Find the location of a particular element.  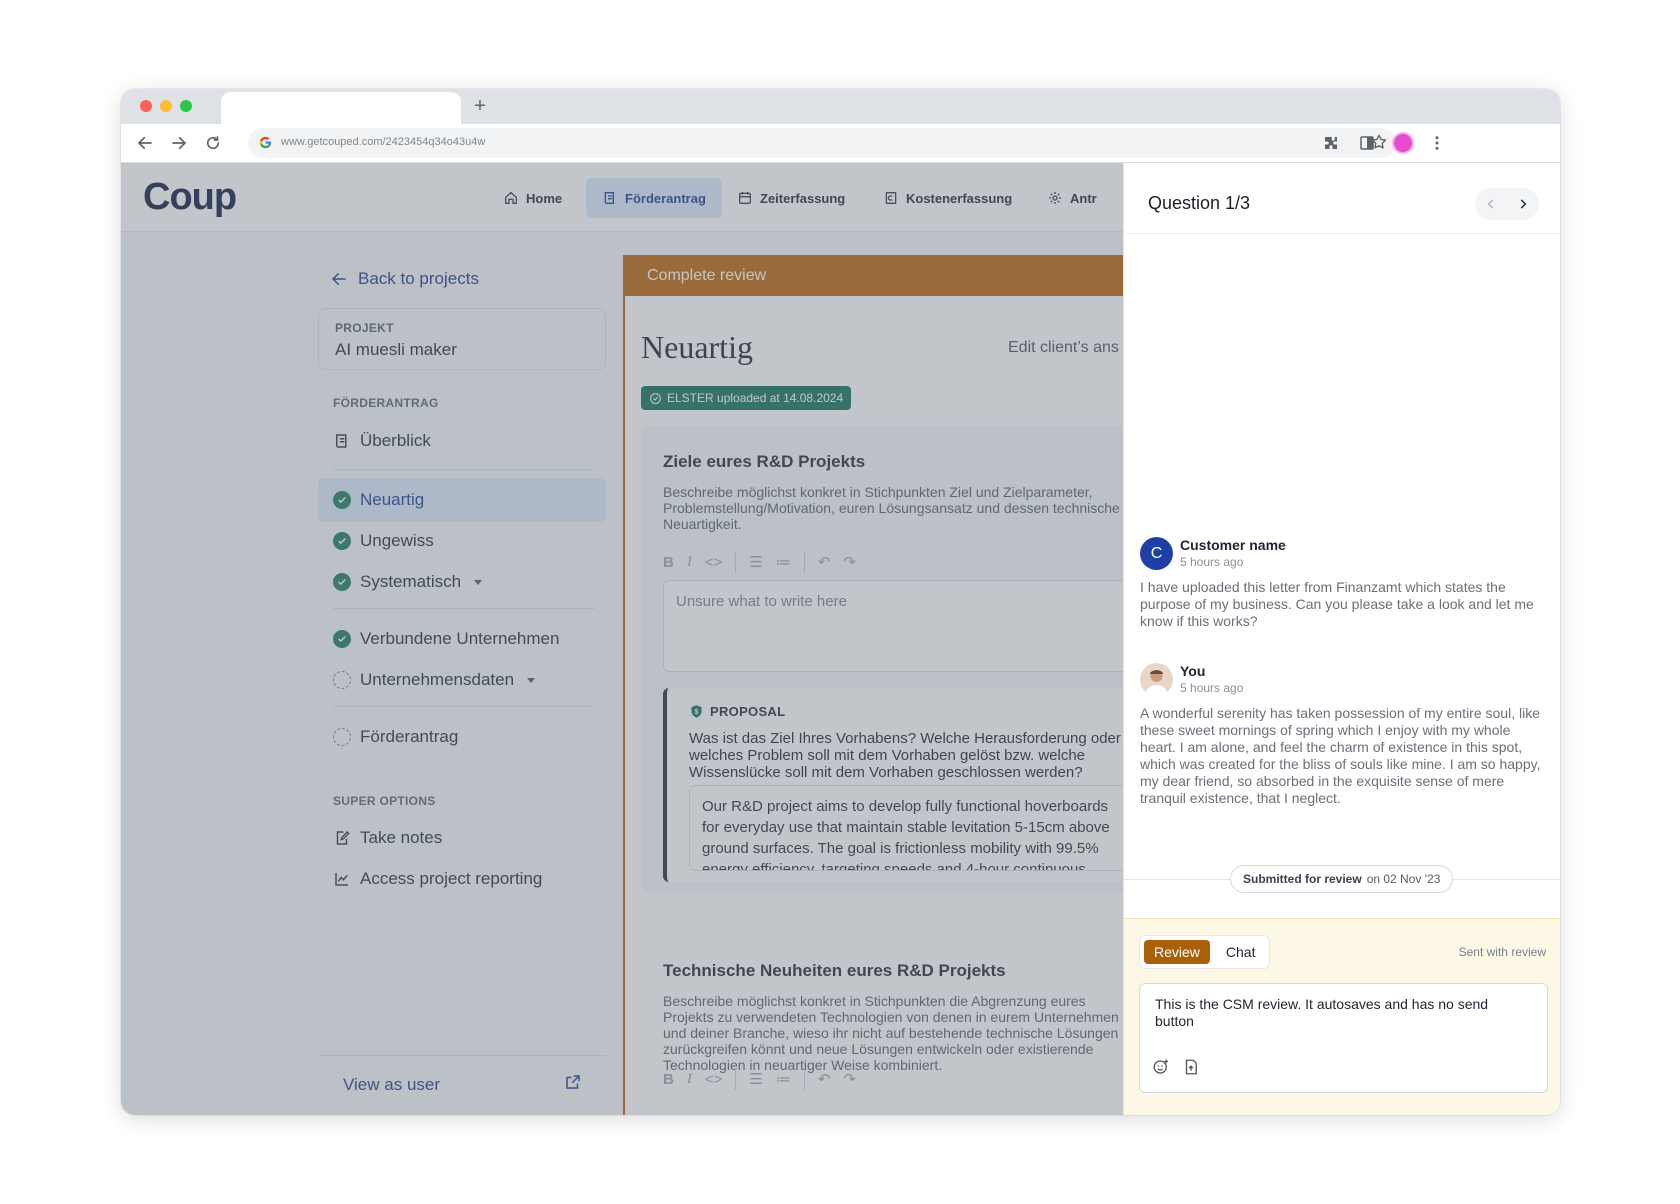

sent-with-review-label: Sent with review is located at coordinates (1502, 952).